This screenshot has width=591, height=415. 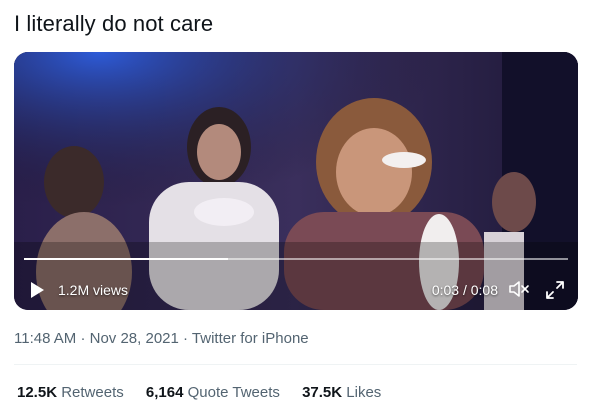 What do you see at coordinates (364, 392) in the screenshot?
I see `likes-label: Likes` at bounding box center [364, 392].